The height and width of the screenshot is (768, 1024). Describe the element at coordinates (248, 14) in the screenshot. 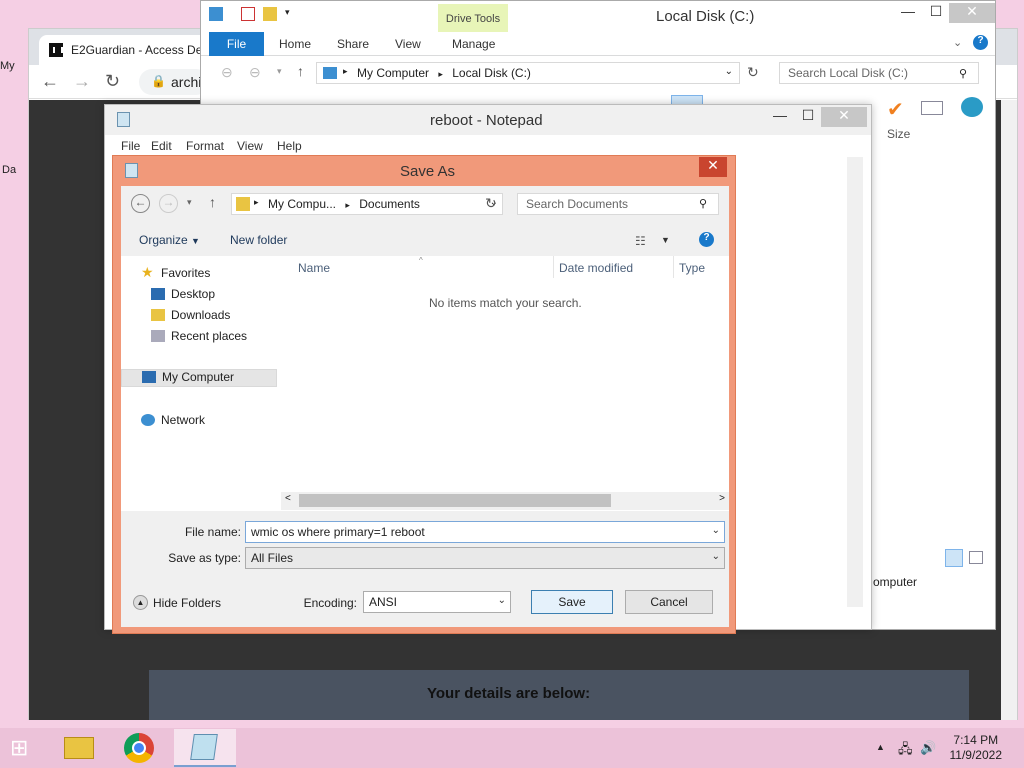

I see `properties-icon` at that location.